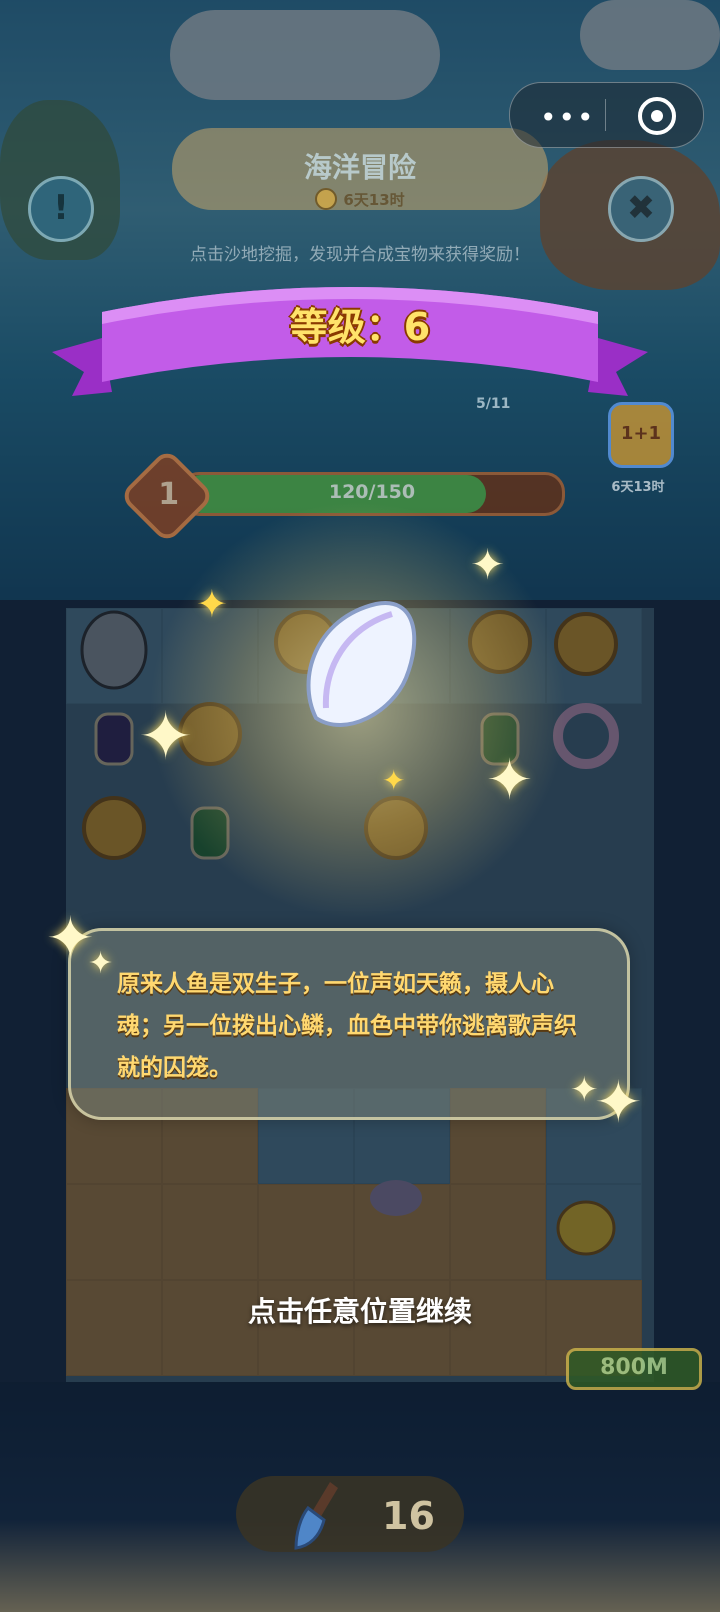 The width and height of the screenshot is (720, 1612). Describe the element at coordinates (634, 1369) in the screenshot. I see `depth-indicator: 800M` at that location.